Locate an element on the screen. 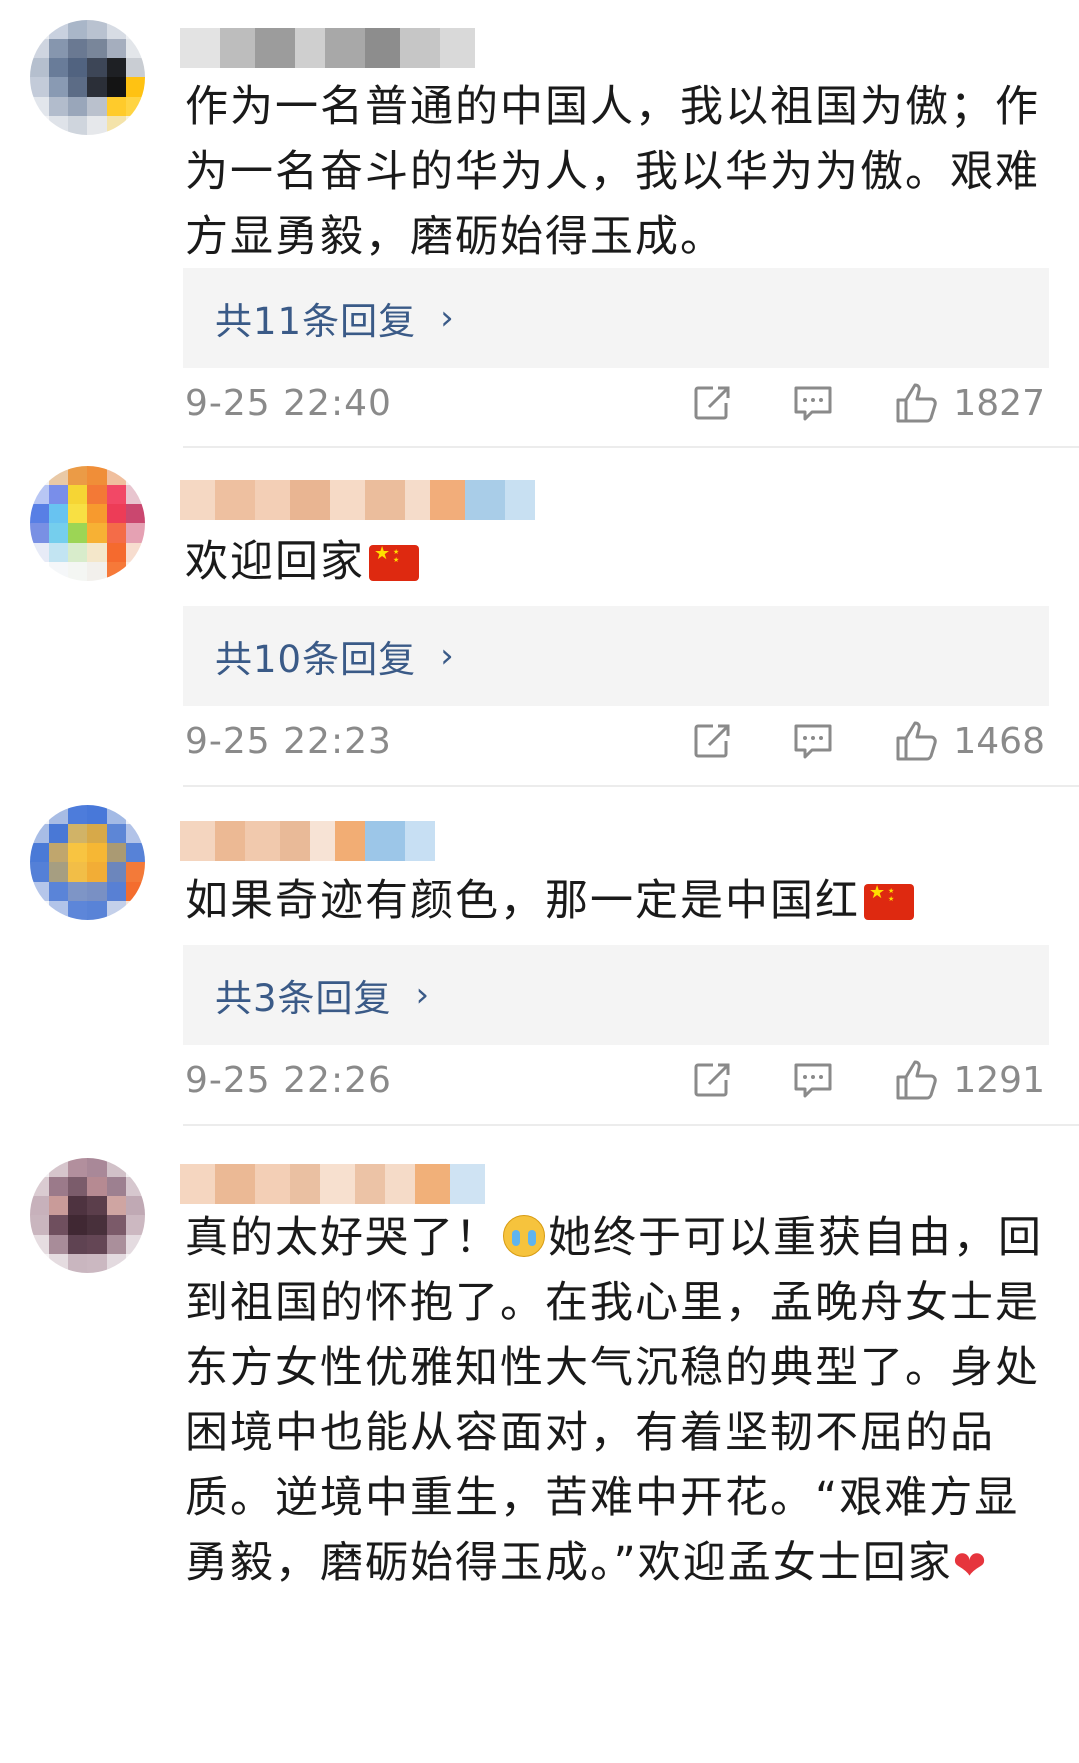 This screenshot has width=1079, height=1763. comment-text: 如果奇迹有颜色，那一定是中国红 is located at coordinates (615, 901).